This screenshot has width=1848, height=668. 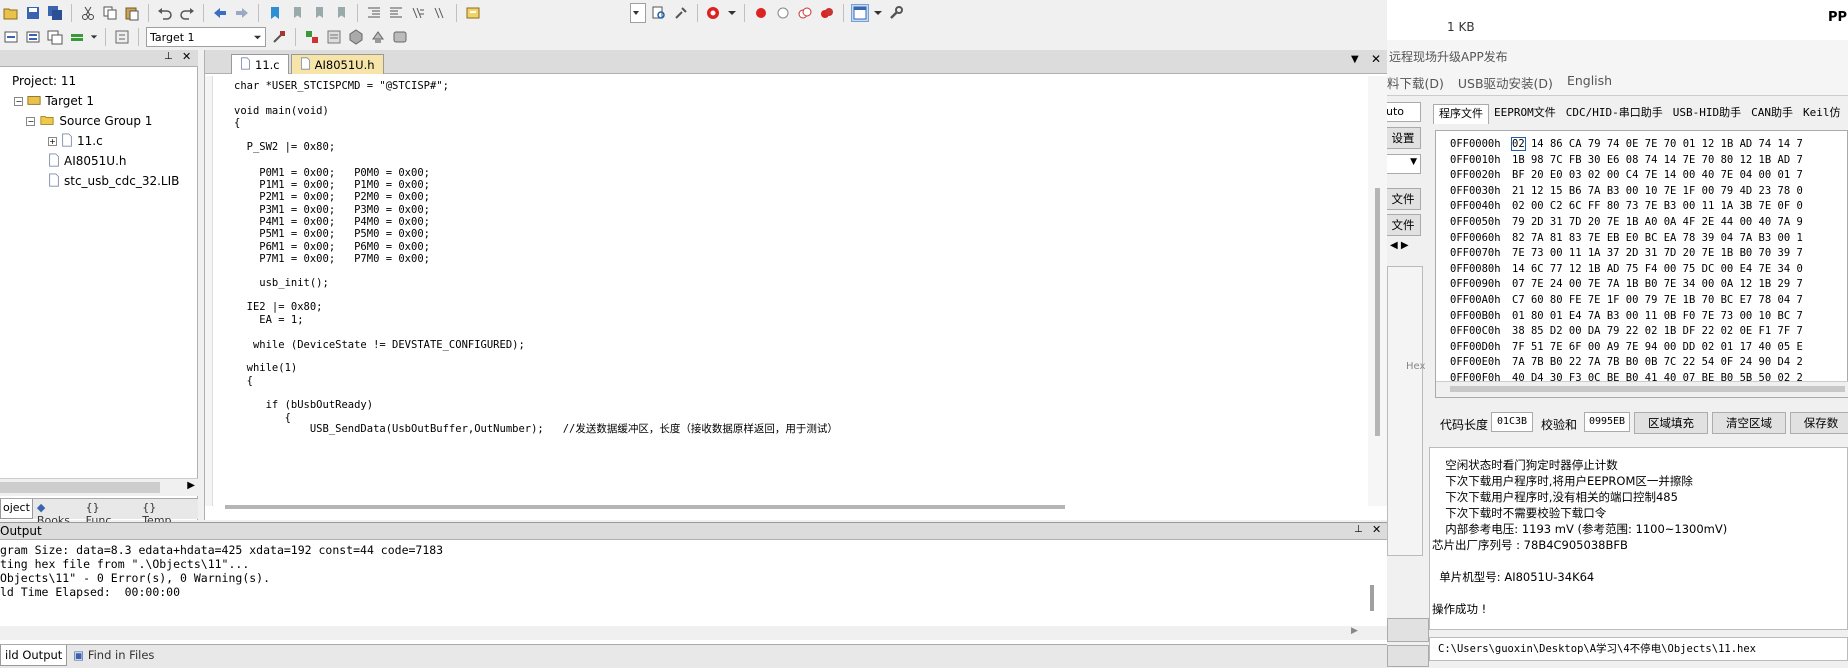 I want to click on tab-ai8051u-h: AI8051U.h, so click(x=337, y=64).